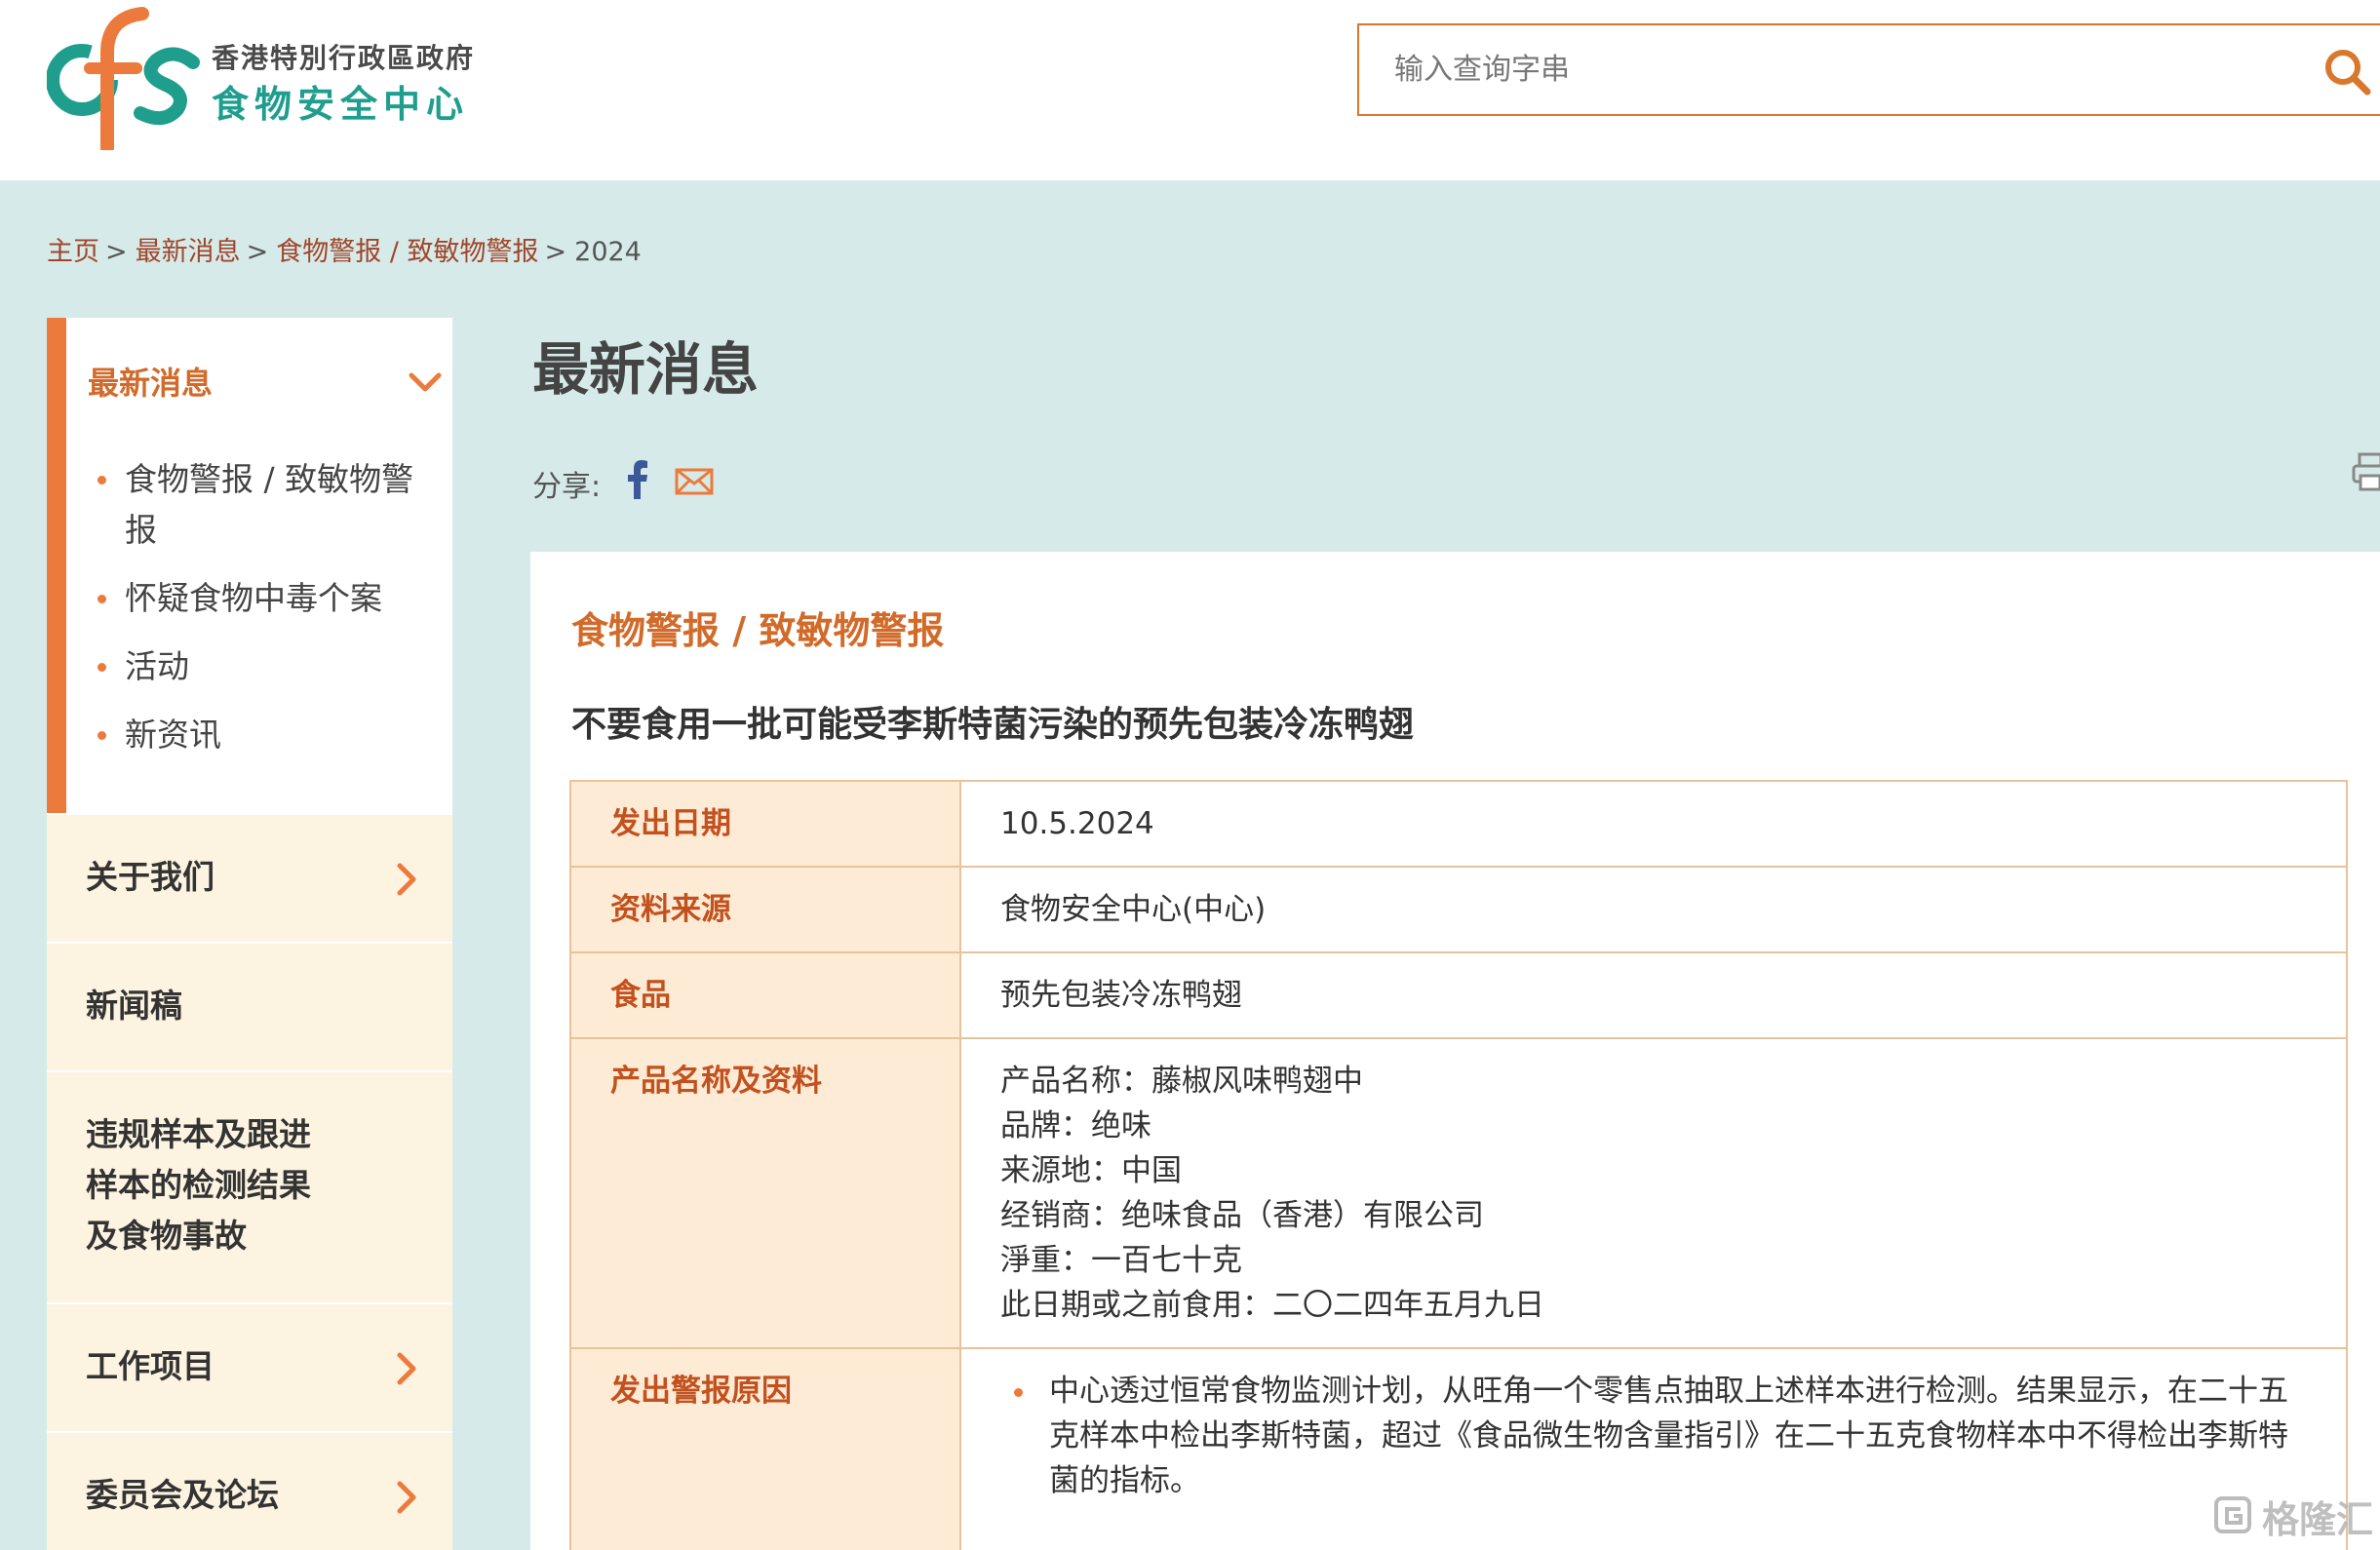 This screenshot has height=1550, width=2380. I want to click on search-bar, so click(1868, 69).